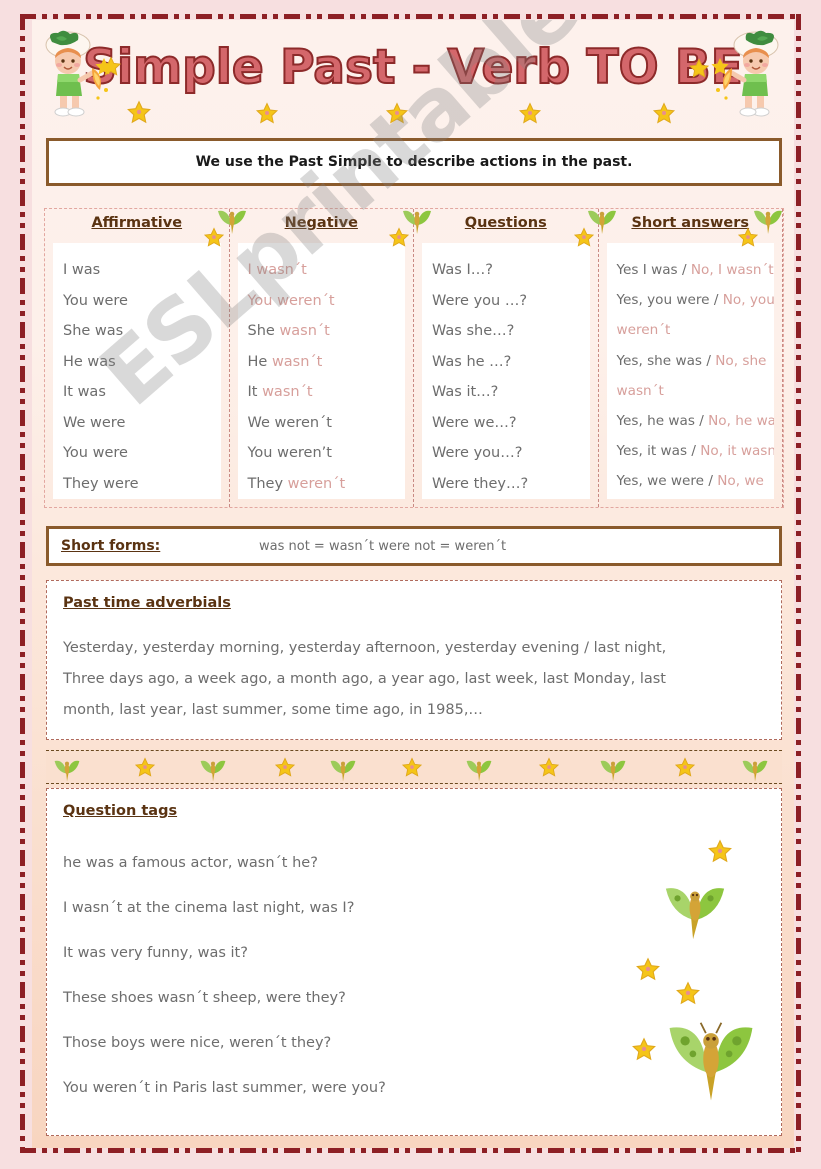 This screenshot has height=1169, width=821. I want to click on column-header: Questions, so click(505, 223).